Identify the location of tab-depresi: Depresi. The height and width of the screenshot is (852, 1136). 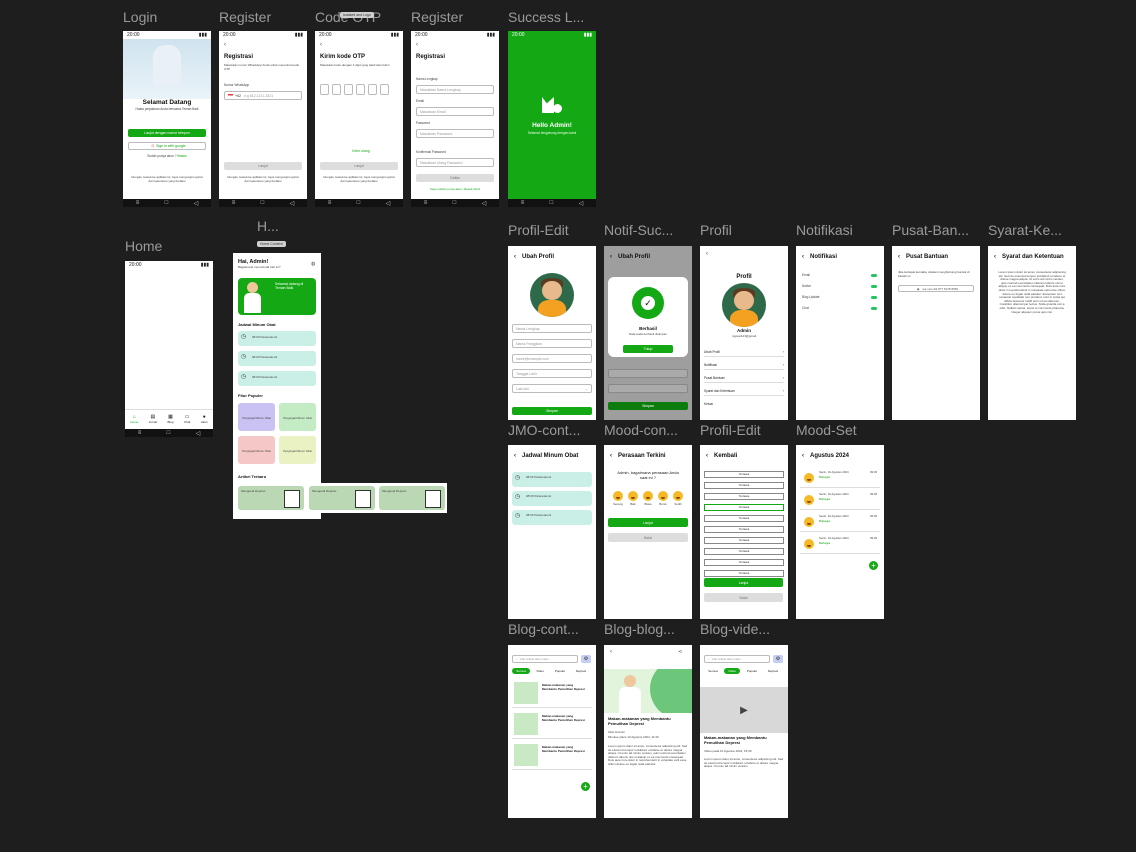
(773, 671).